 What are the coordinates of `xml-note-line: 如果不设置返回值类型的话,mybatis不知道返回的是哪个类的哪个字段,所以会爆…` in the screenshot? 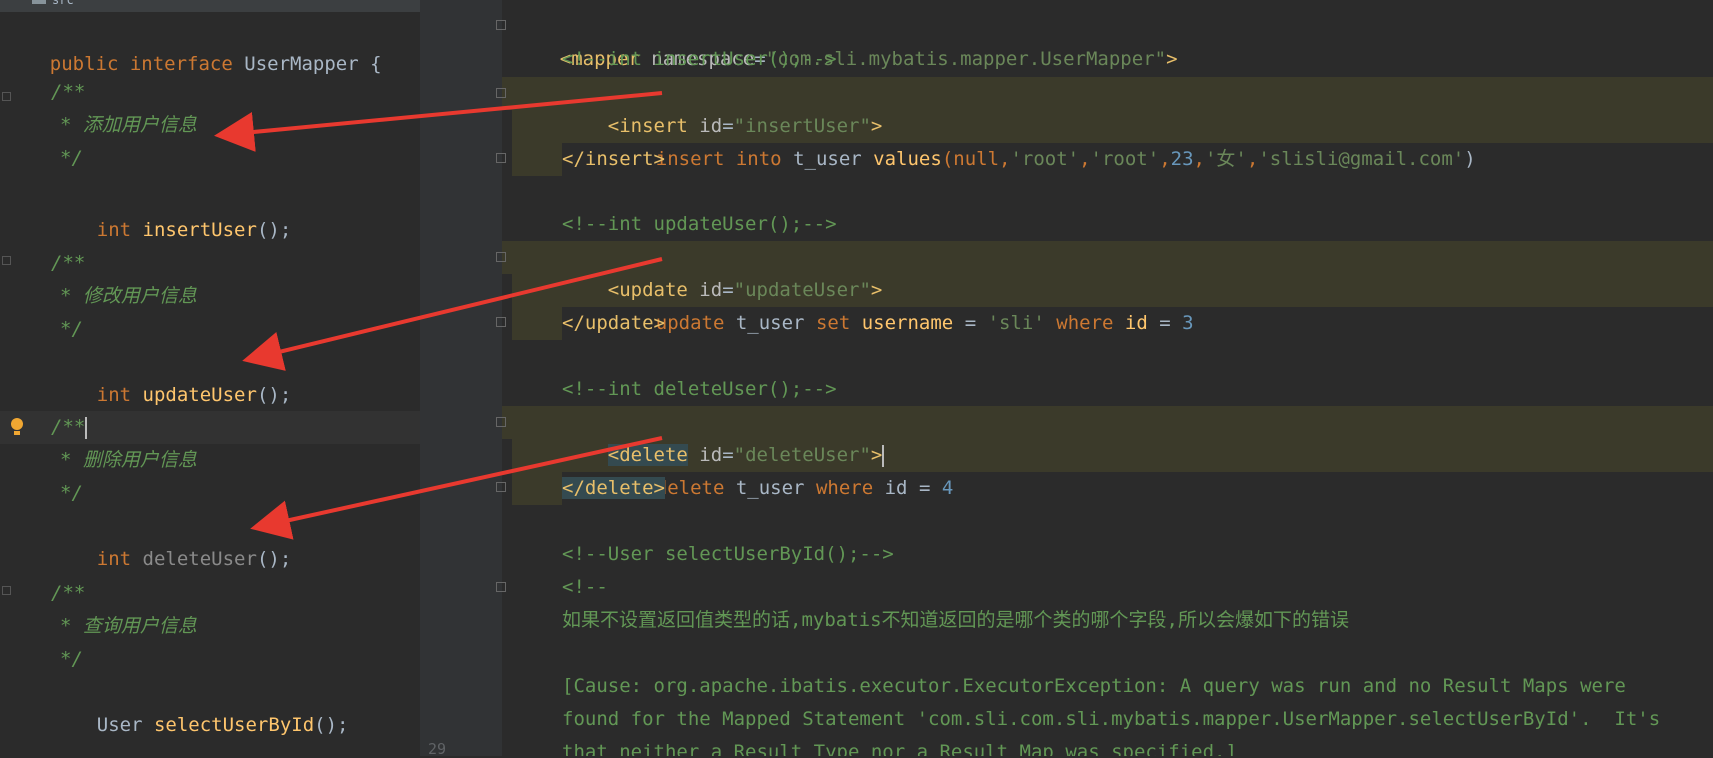 It's located at (955, 620).